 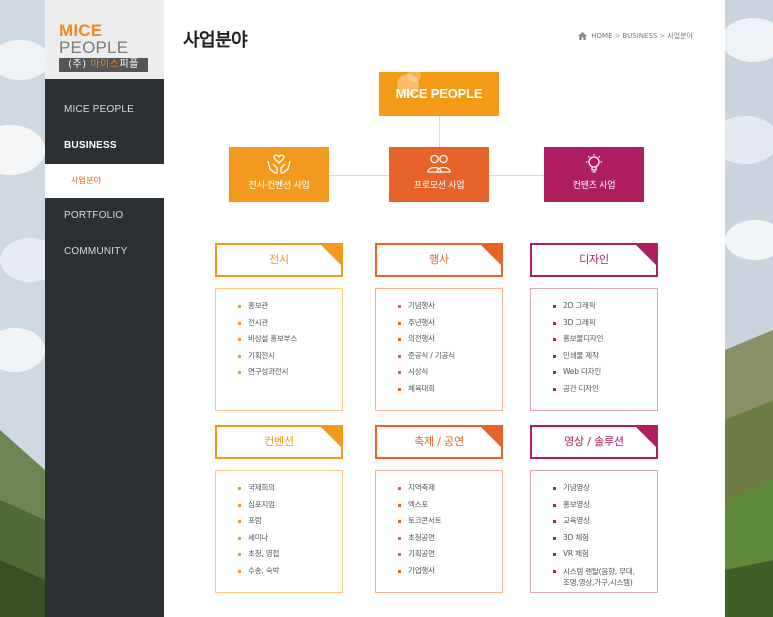 I want to click on list-item: 국제회의, so click(x=290, y=488).